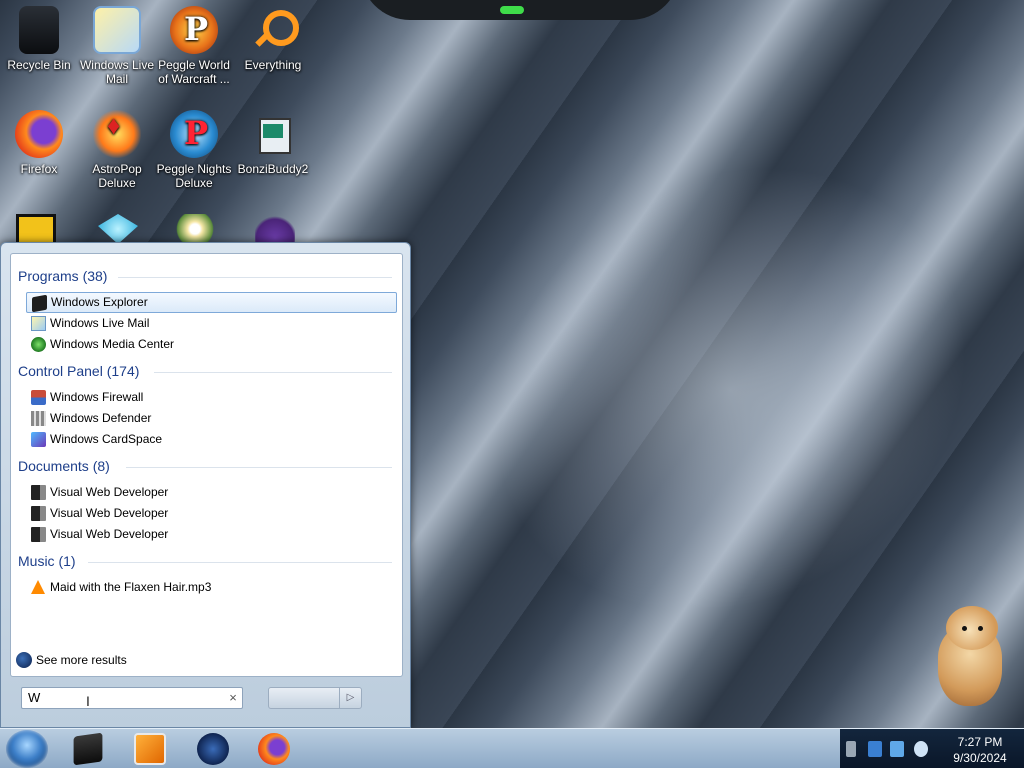  I want to click on volume-icon, so click(921, 749).